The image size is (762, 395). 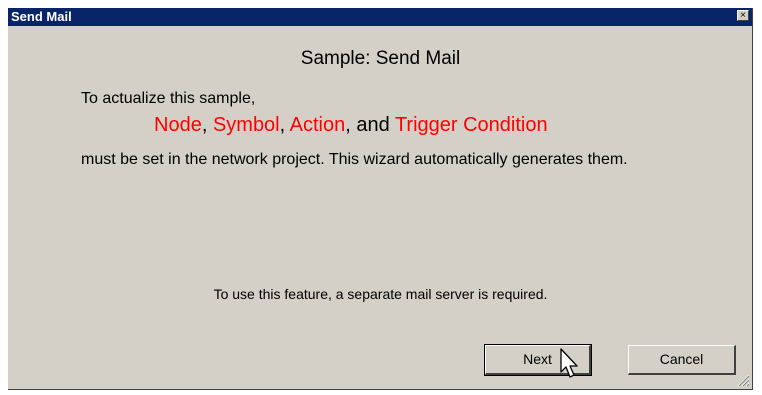 I want to click on term-node: Node, so click(x=178, y=125).